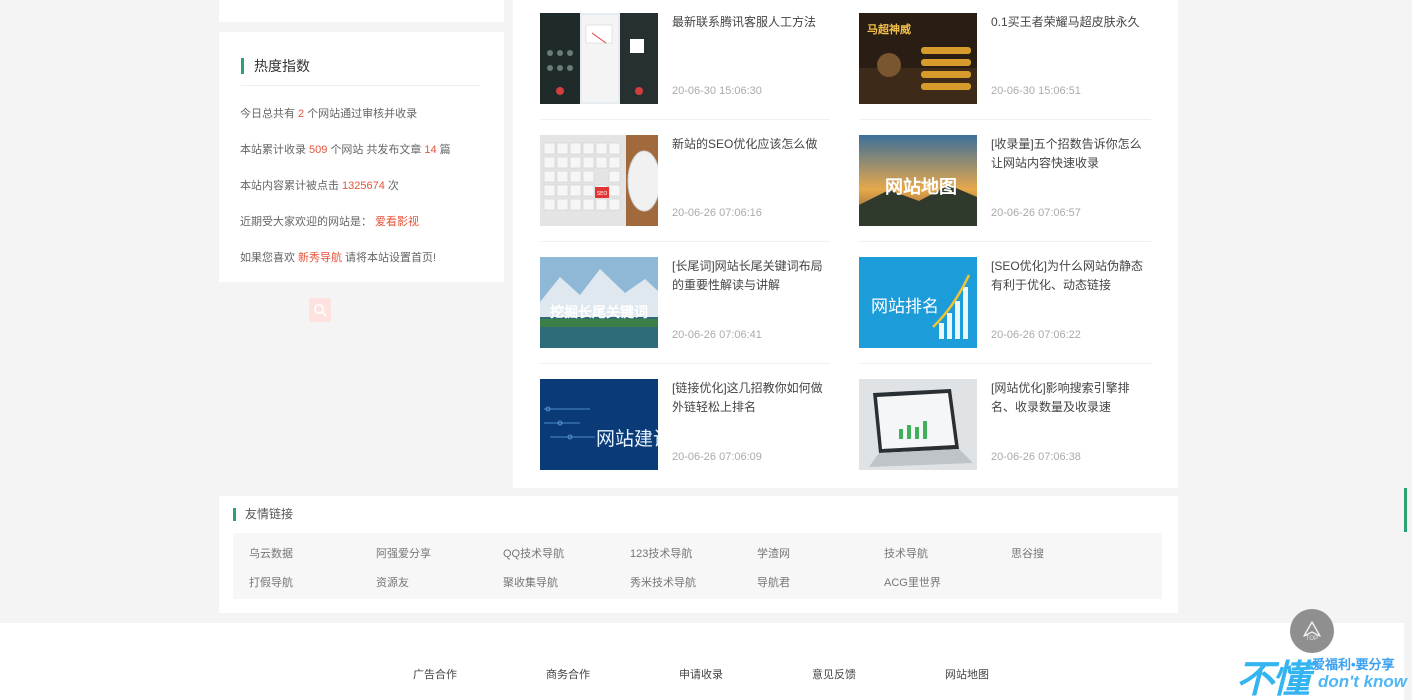 The width and height of the screenshot is (1412, 700). What do you see at coordinates (706, 661) in the screenshot?
I see `footer: 广告合作 商务合作 申请收录 意见反馈 网站地图` at bounding box center [706, 661].